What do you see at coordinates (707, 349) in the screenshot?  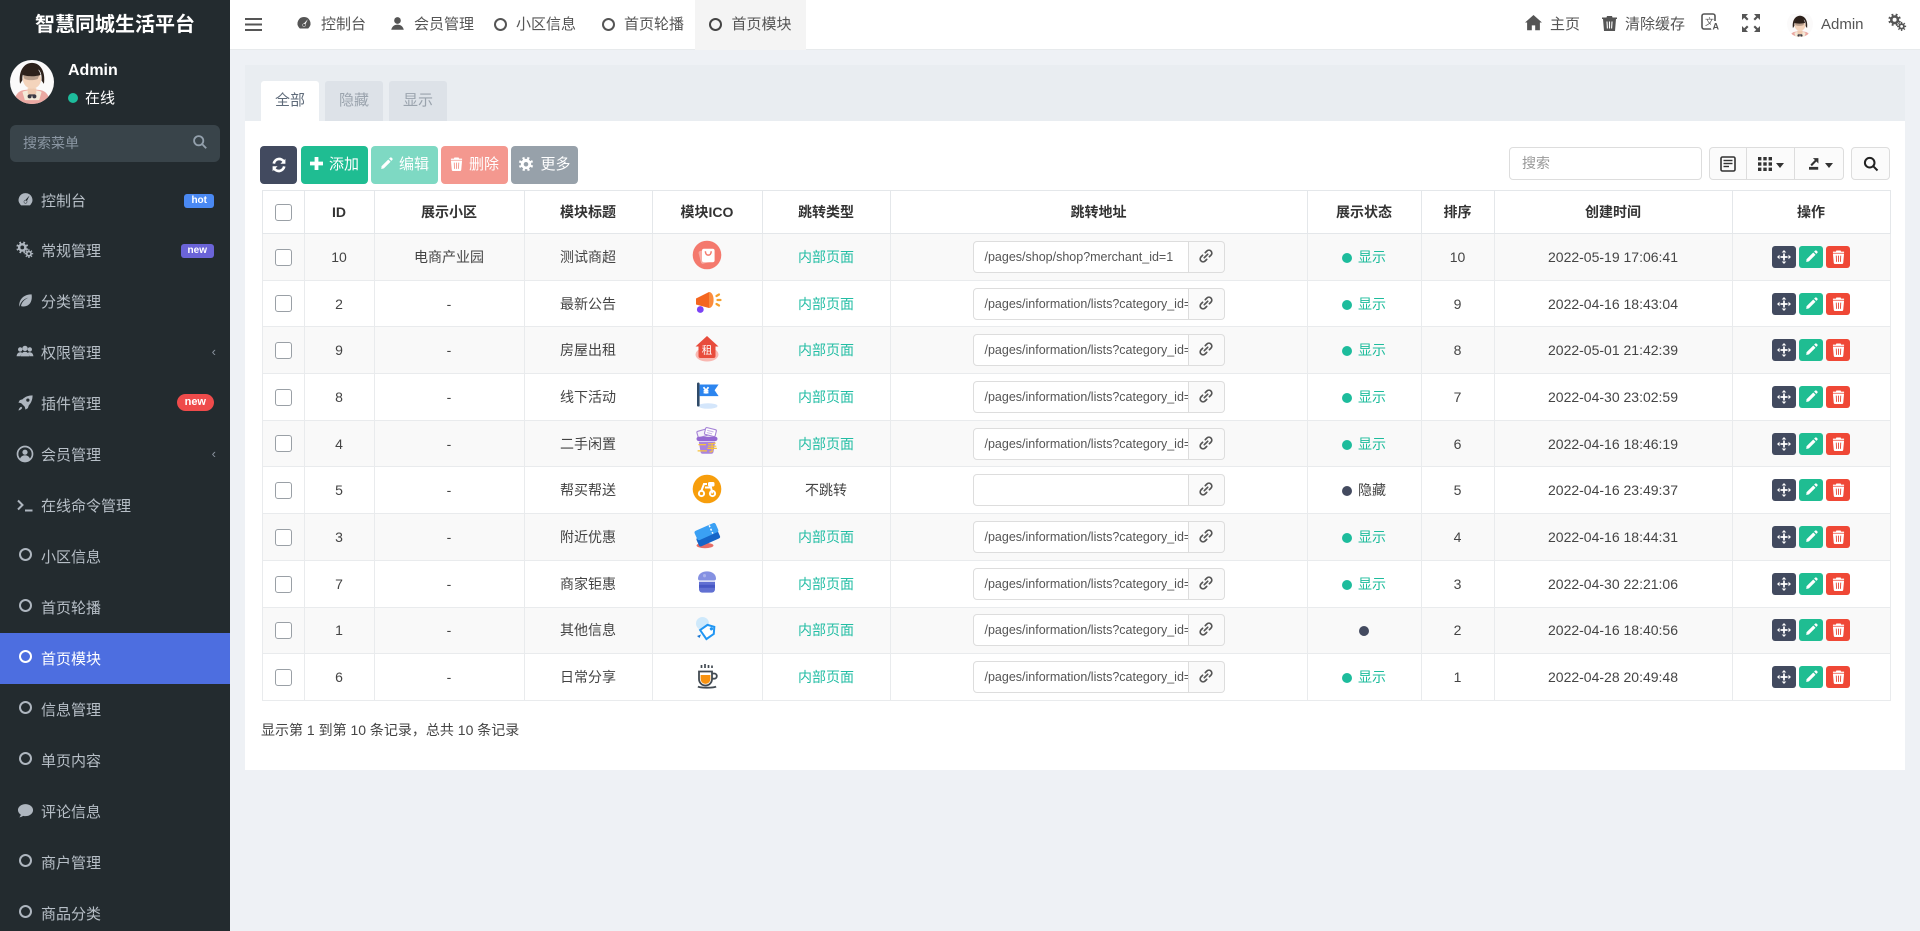 I see `svg-text: 租` at bounding box center [707, 349].